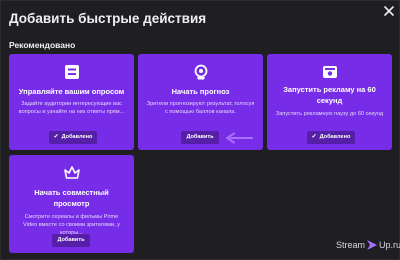 The width and height of the screenshot is (400, 260). I want to click on logo-icon, so click(372, 245).